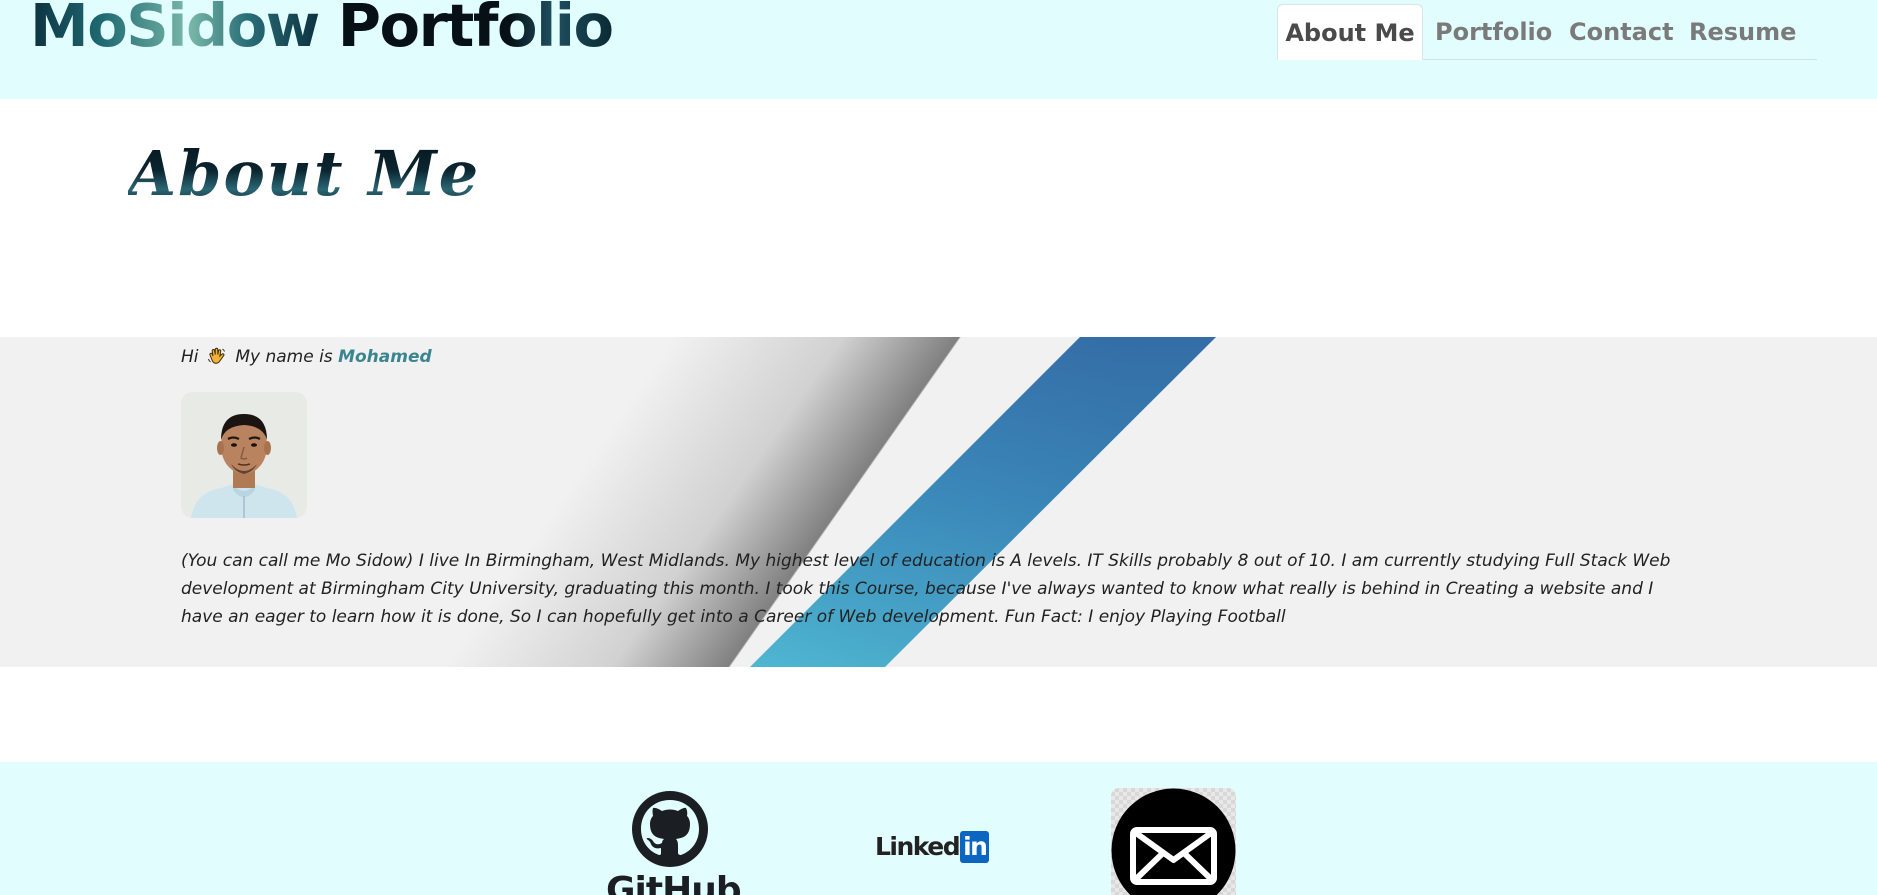 Image resolution: width=1877 pixels, height=895 pixels. What do you see at coordinates (476, 30) in the screenshot?
I see `logo-second-word: Portfolio` at bounding box center [476, 30].